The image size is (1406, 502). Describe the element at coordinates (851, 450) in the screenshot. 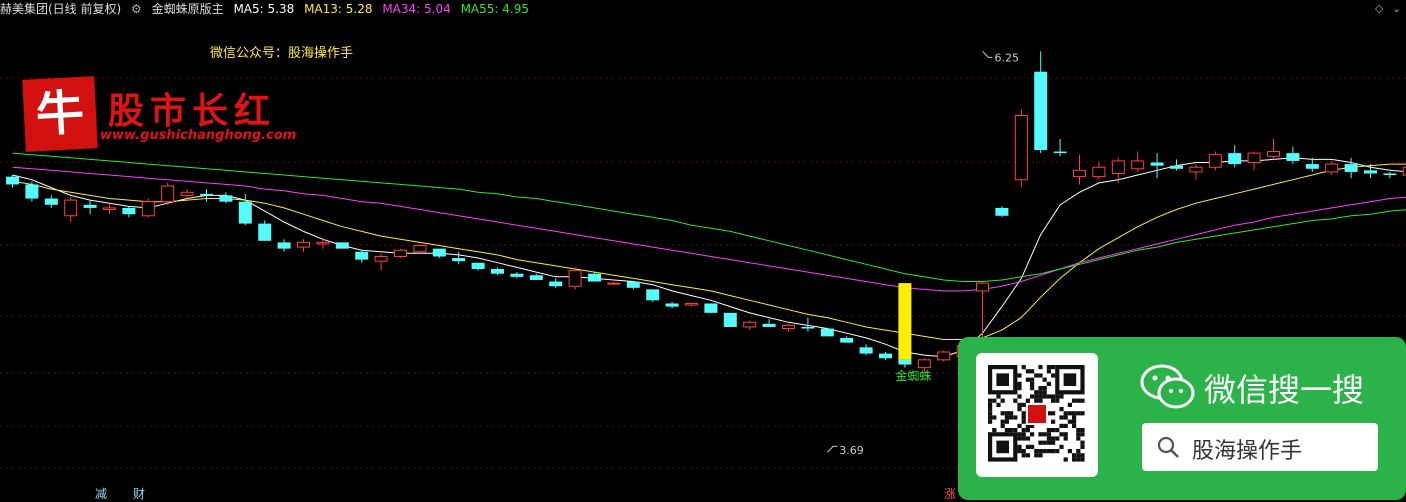

I see `low-label: 3.69` at that location.